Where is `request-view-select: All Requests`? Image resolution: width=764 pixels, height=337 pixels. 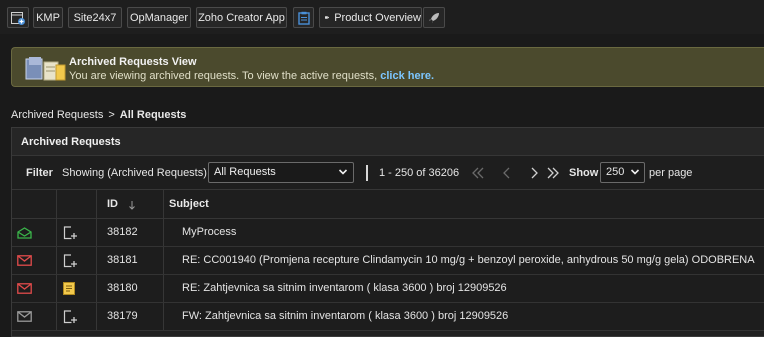
request-view-select: All Requests is located at coordinates (281, 172).